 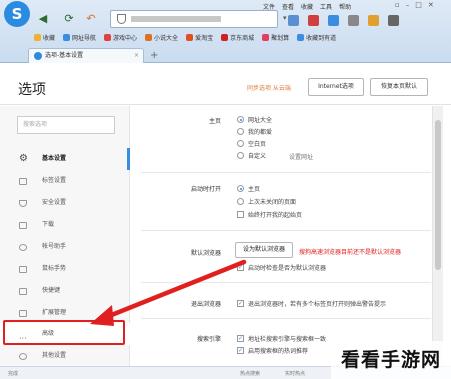 What do you see at coordinates (54, 158) in the screenshot?
I see `sidebar-item-label: 基本设置` at bounding box center [54, 158].